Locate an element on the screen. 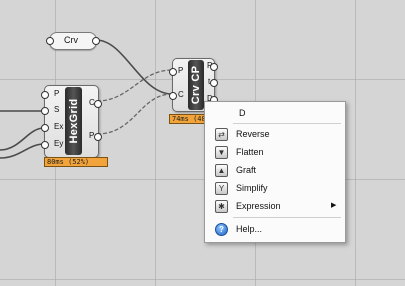  output-grip-t is located at coordinates (214, 83).